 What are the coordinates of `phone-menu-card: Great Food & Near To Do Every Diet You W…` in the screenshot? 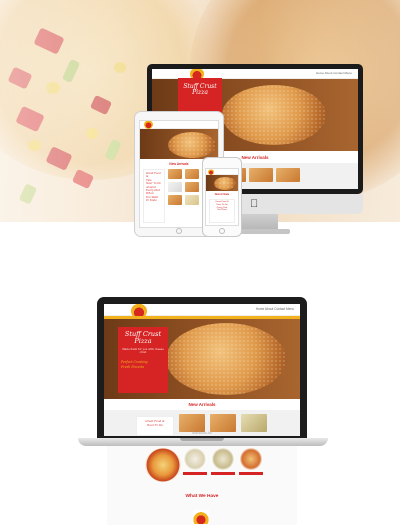 It's located at (222, 211).